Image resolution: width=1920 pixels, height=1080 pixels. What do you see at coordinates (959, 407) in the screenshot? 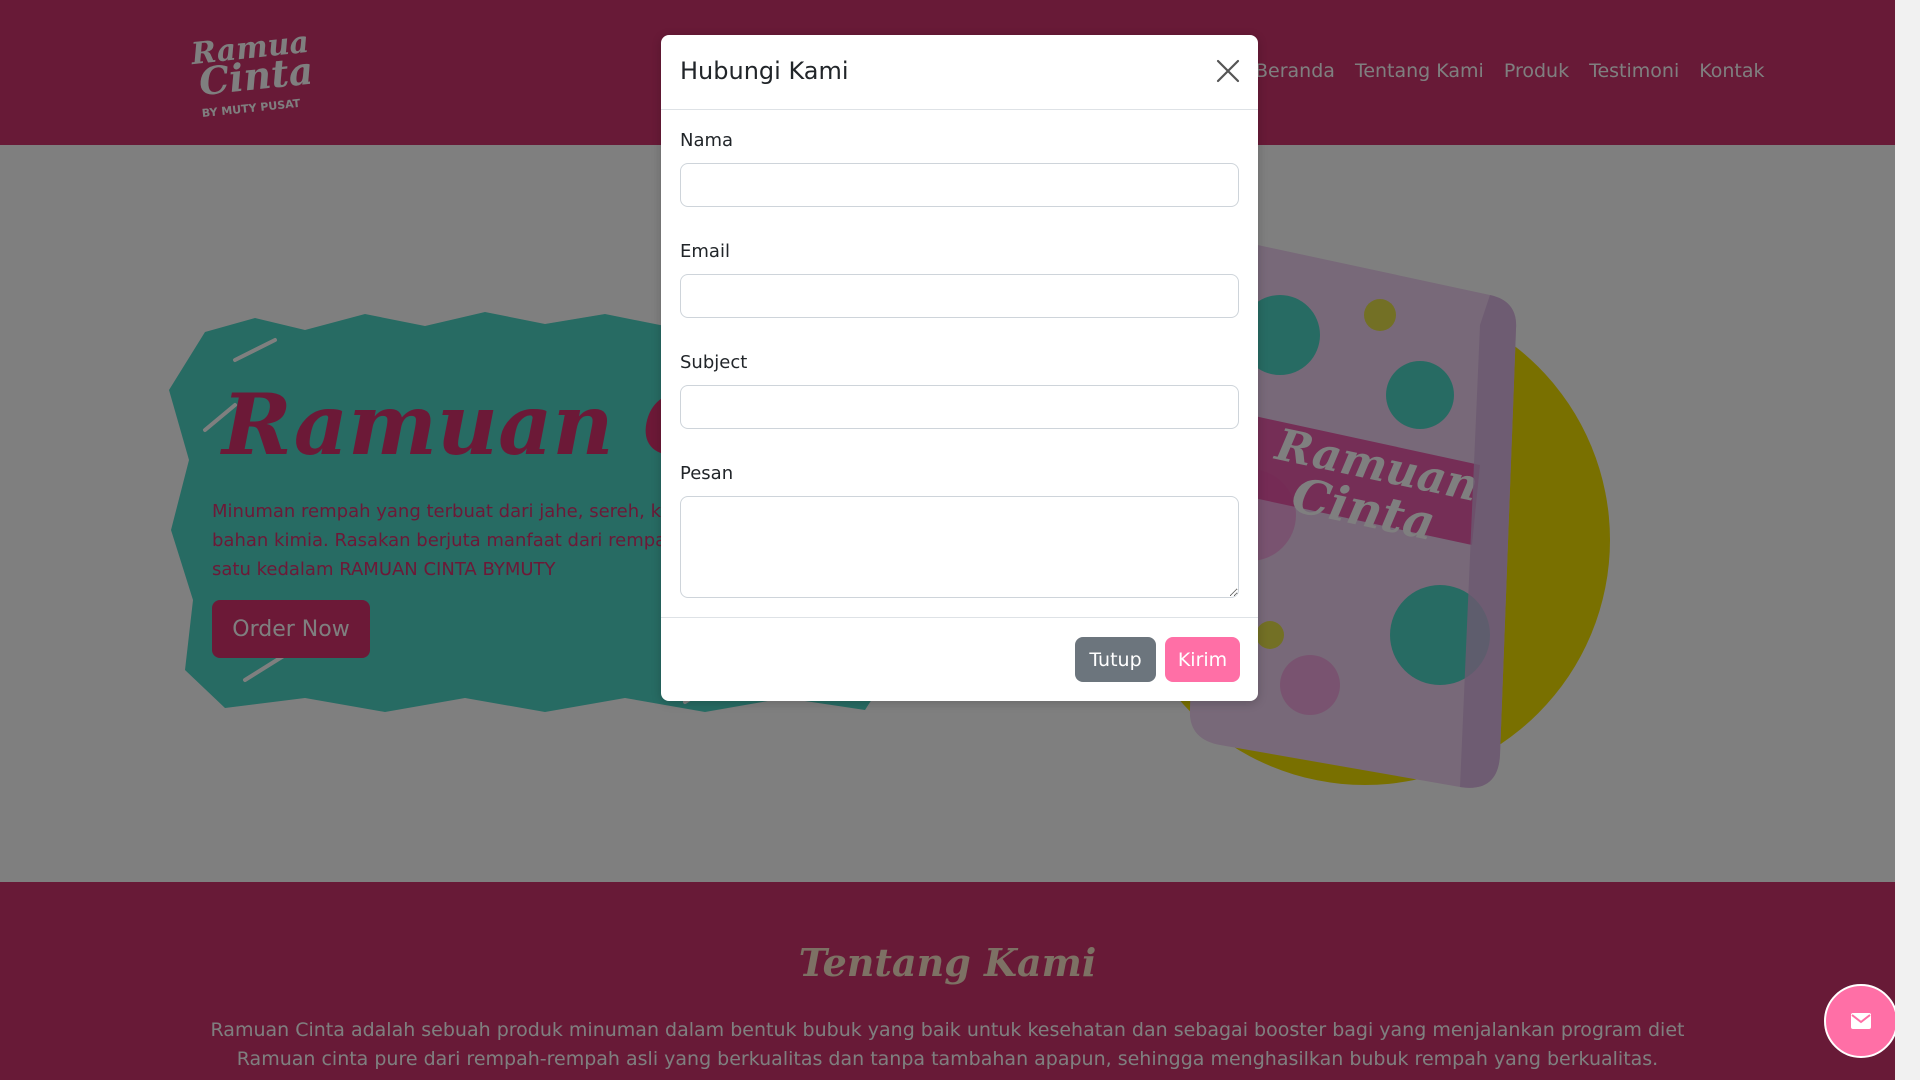
I see `subject-input` at bounding box center [959, 407].